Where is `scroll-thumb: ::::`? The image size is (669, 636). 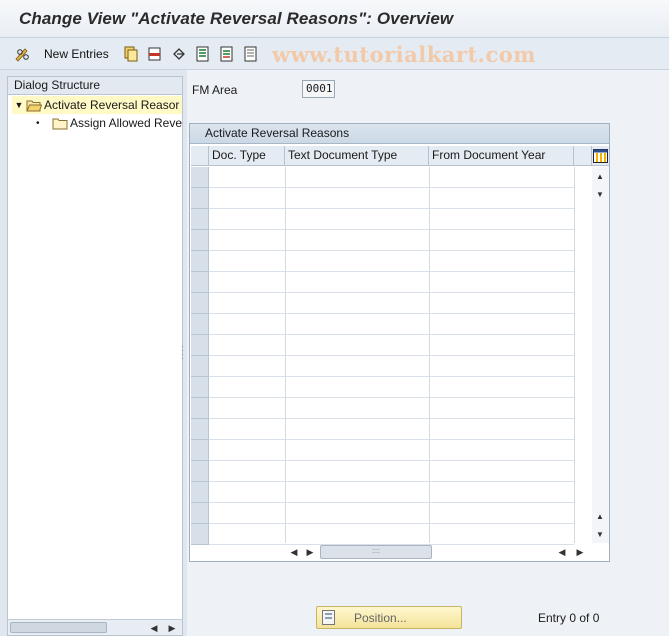 scroll-thumb: :::: is located at coordinates (376, 552).